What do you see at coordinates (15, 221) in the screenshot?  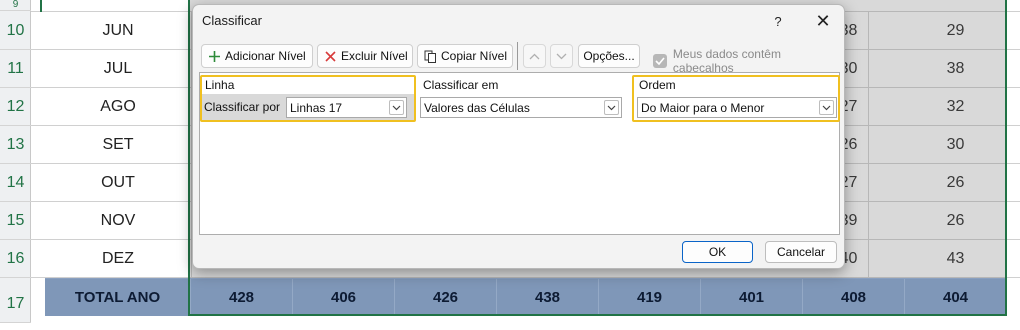 I see `row-number: 15` at bounding box center [15, 221].